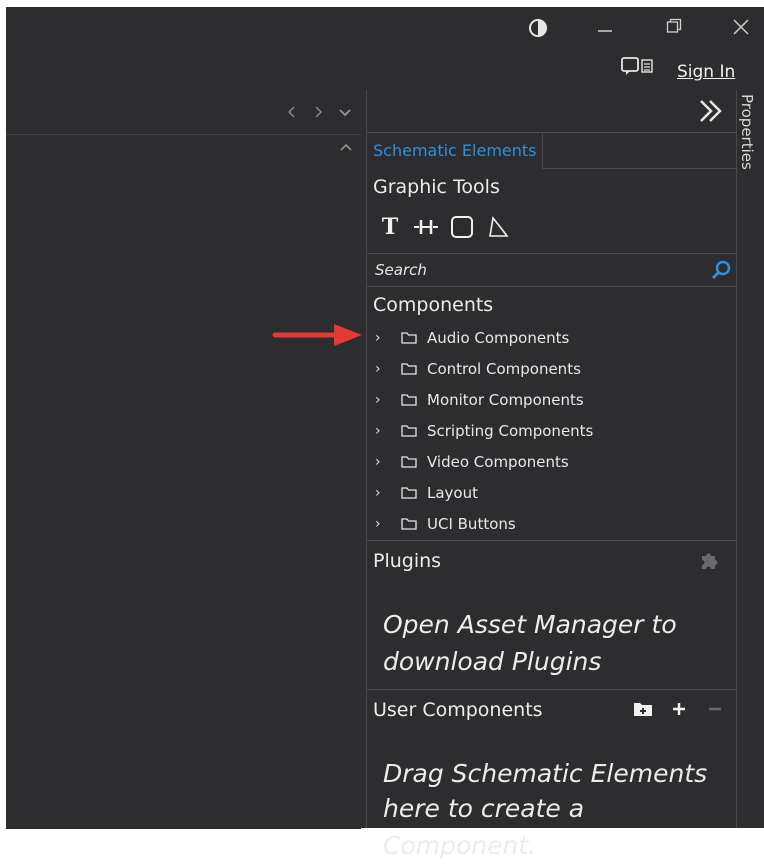  I want to click on properties-side-tab: Properties, so click(747, 140).